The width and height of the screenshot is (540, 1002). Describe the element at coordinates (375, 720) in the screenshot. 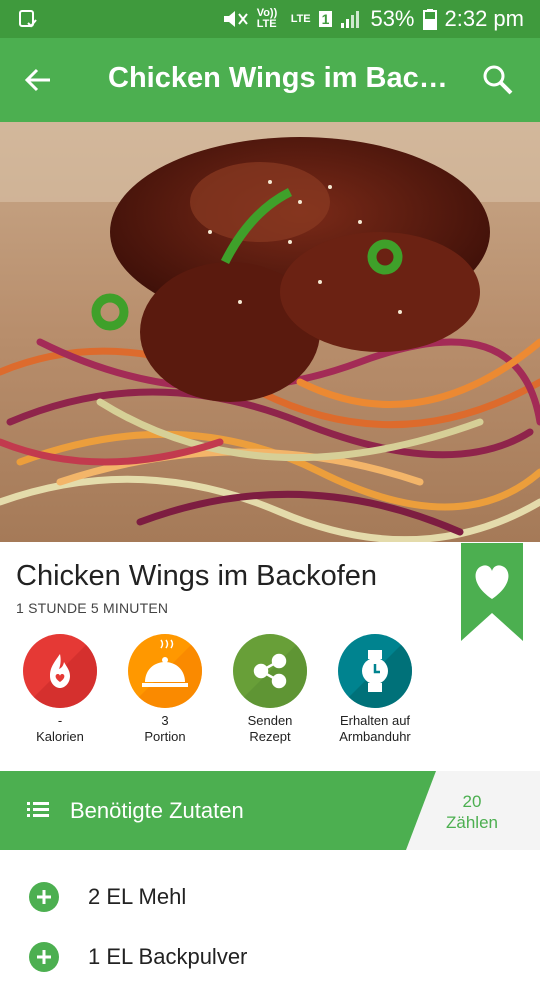

I see `watch-value: Erhalten auf` at that location.